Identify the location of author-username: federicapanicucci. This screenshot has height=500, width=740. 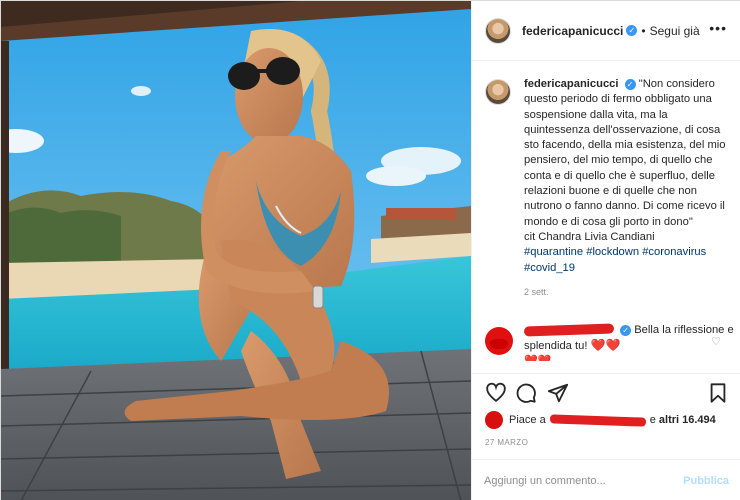
(572, 31).